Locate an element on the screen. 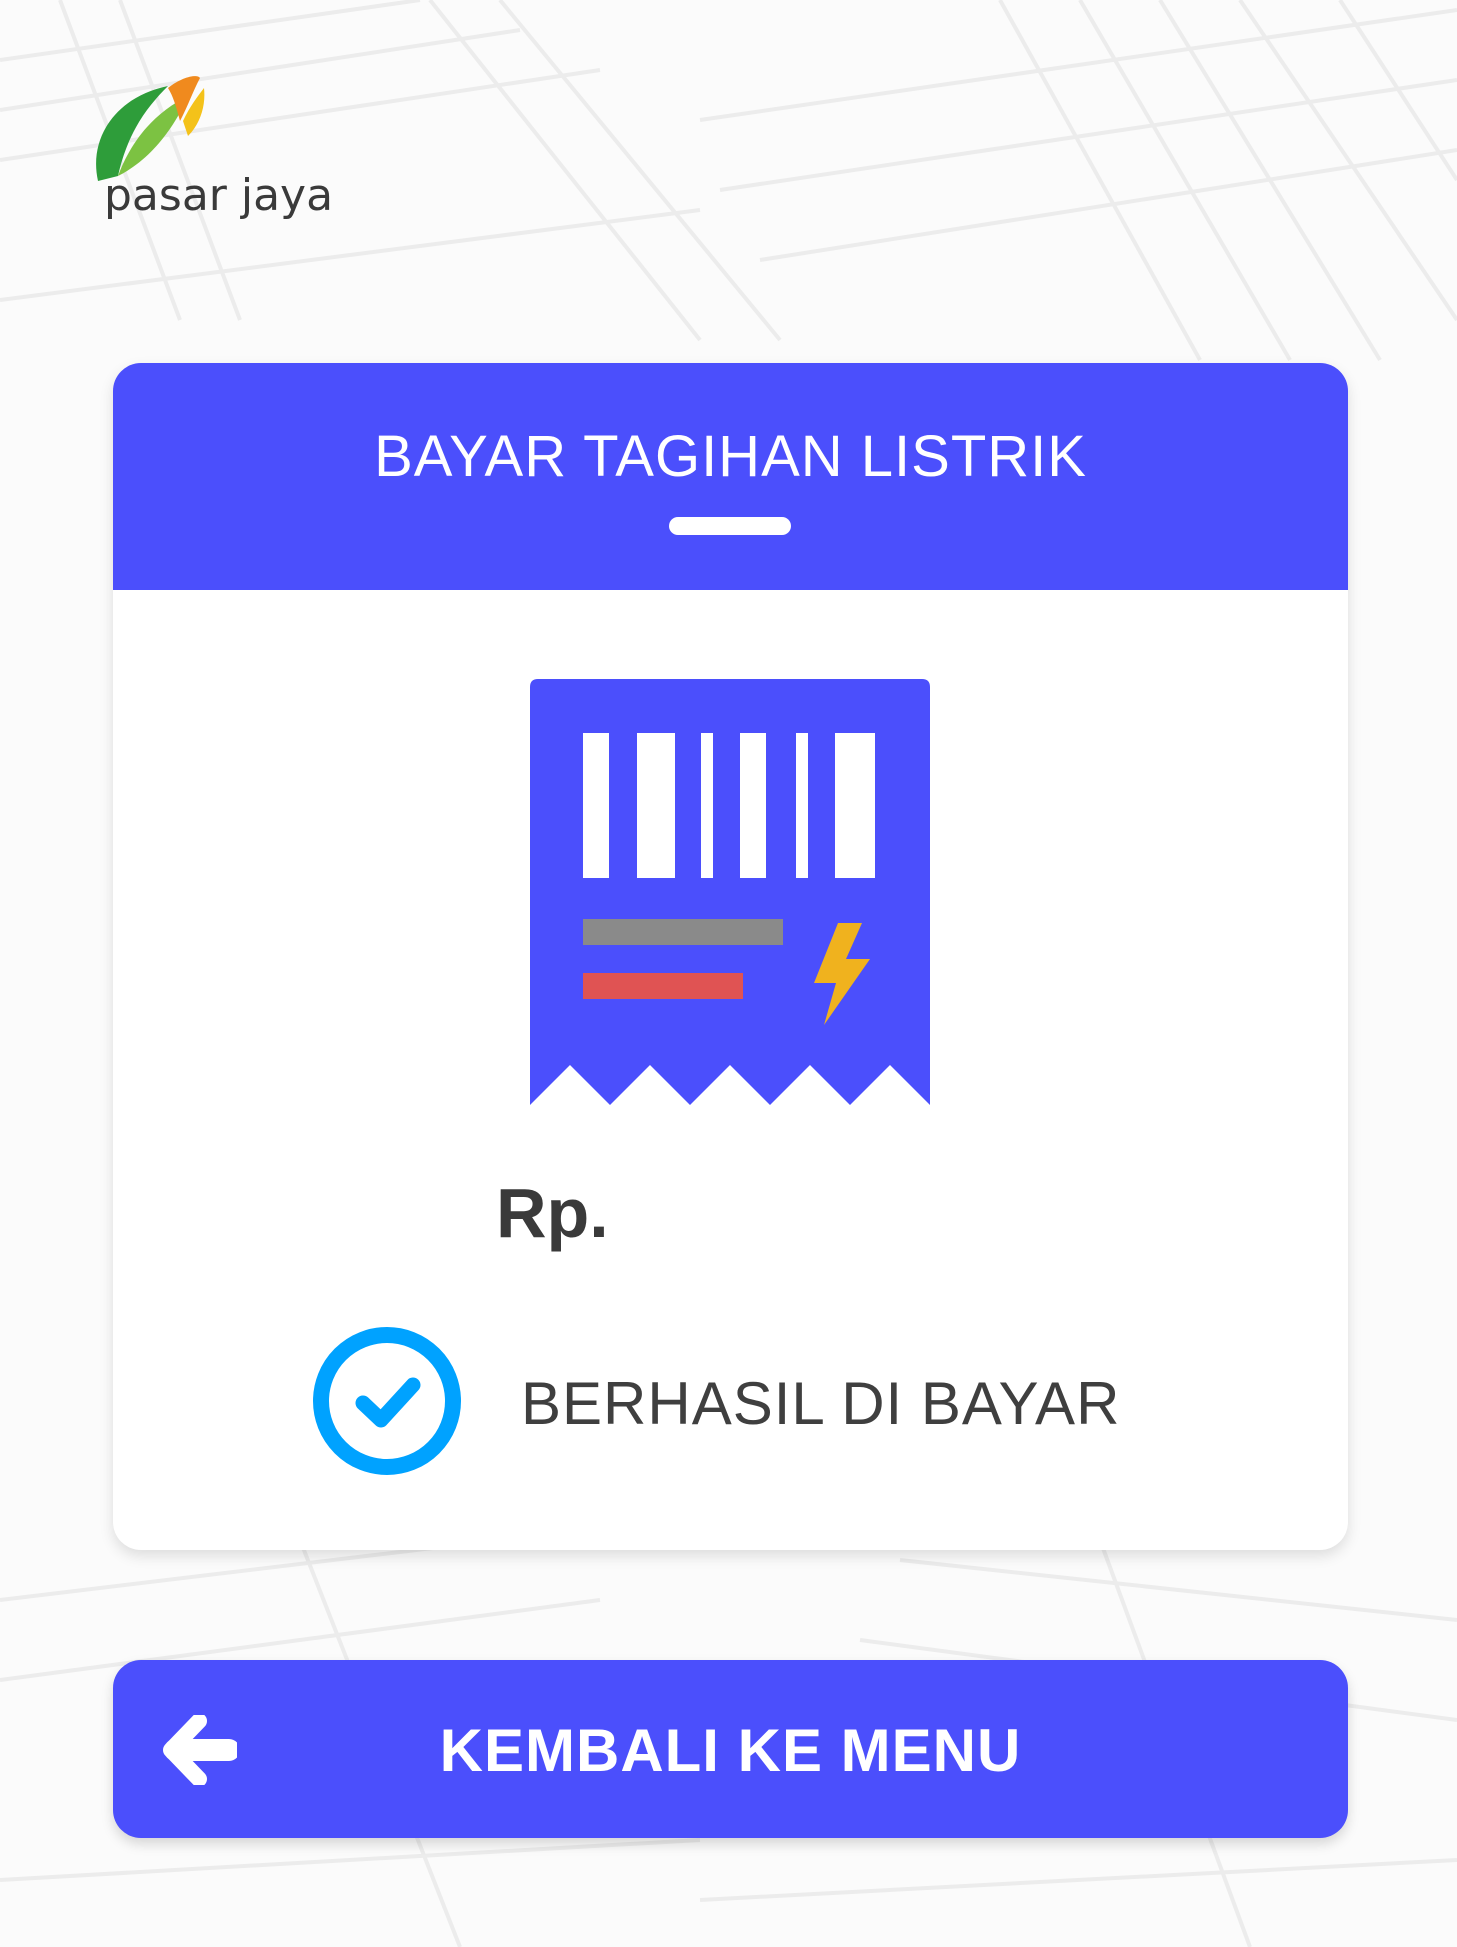  back-to-menu-label: KEMBALI KE MENU is located at coordinates (730, 1750).